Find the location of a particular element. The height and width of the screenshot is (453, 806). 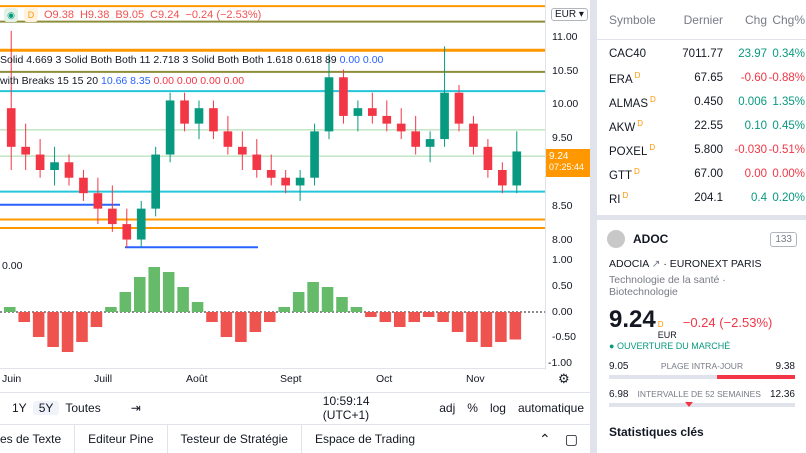

watchlist-symbol: GTT D is located at coordinates (634, 174).